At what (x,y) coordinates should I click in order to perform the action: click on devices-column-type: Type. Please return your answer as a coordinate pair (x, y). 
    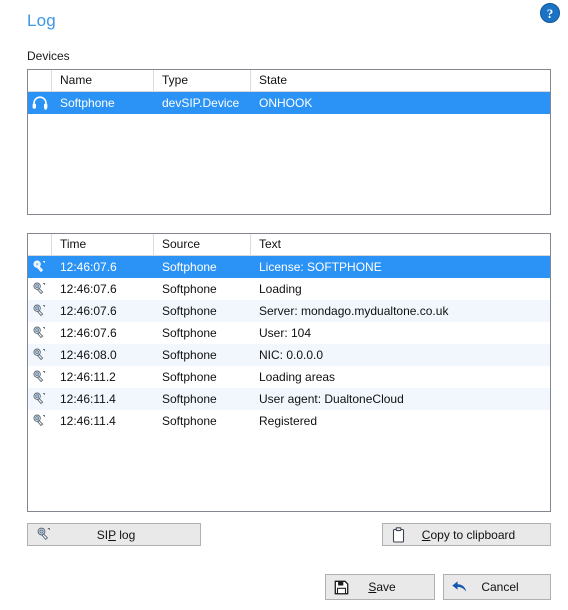
    Looking at the image, I should click on (202, 80).